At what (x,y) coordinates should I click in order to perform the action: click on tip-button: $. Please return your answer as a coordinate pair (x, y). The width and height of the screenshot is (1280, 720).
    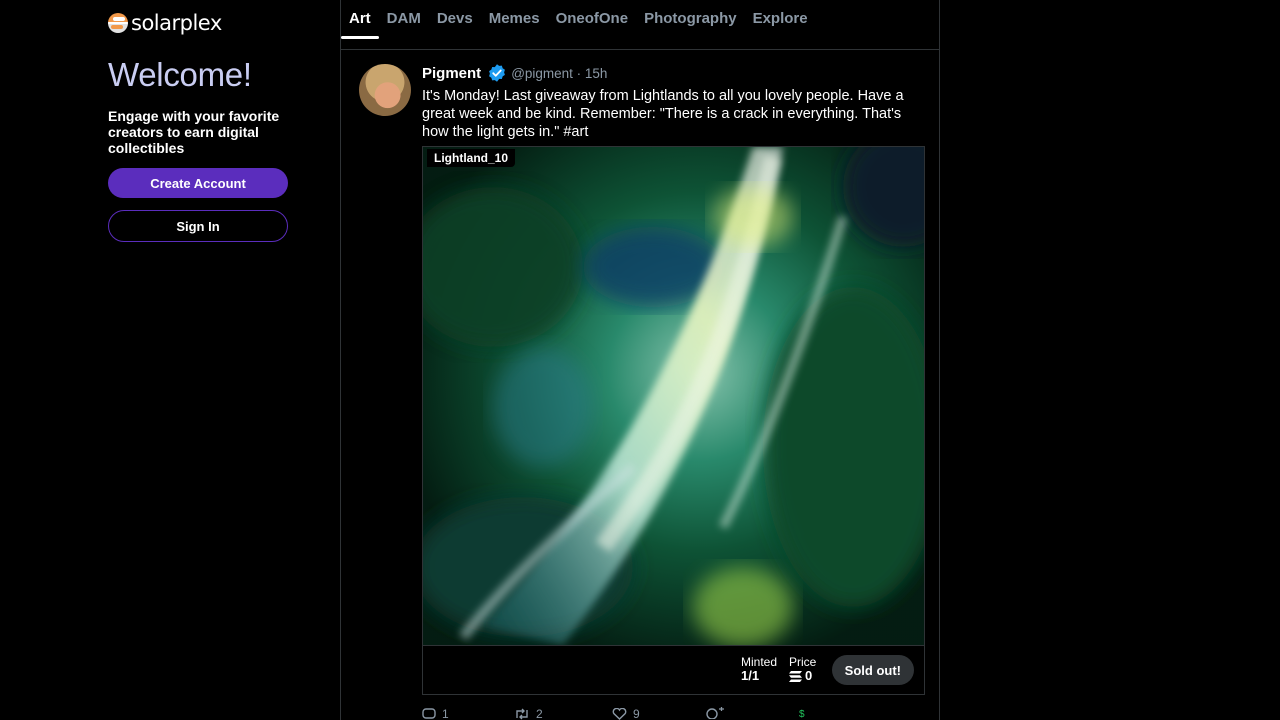
    Looking at the image, I should click on (803, 713).